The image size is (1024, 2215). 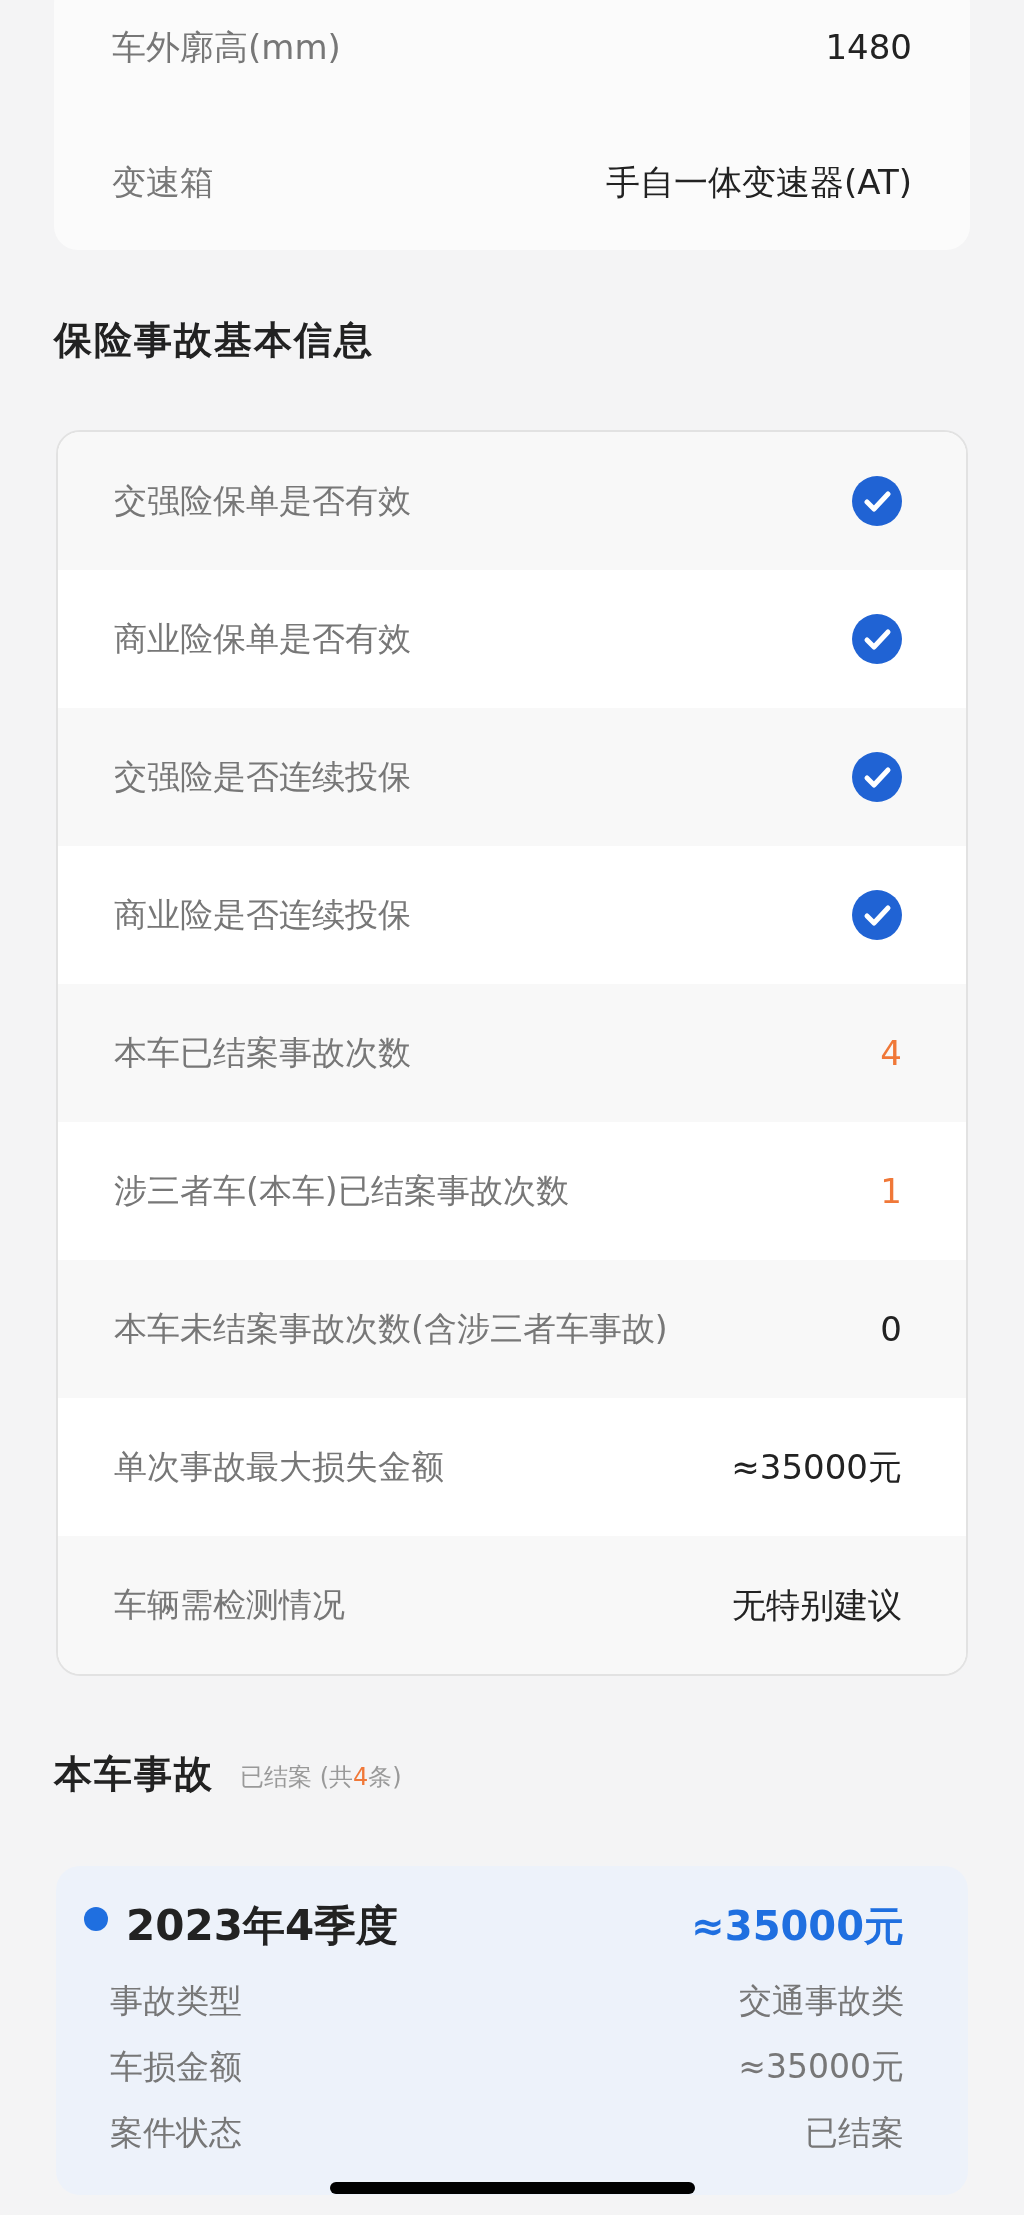 What do you see at coordinates (891, 1191) in the screenshot?
I see `insurance-value: 1` at bounding box center [891, 1191].